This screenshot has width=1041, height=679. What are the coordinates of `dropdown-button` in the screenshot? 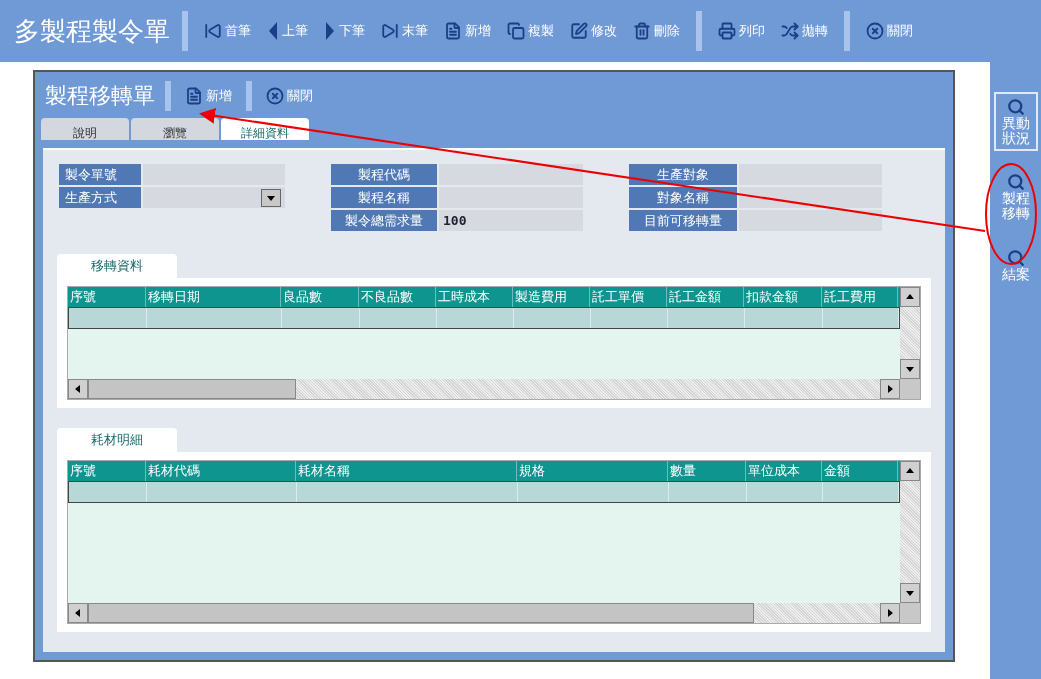 It's located at (271, 197).